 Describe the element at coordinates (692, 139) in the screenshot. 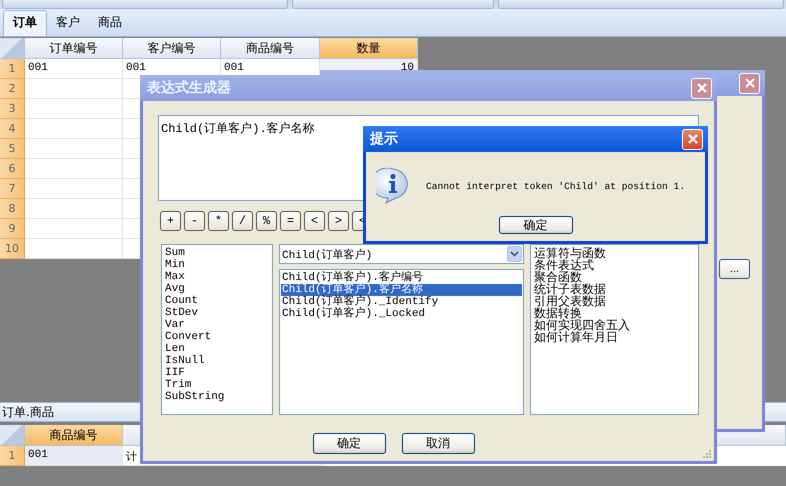

I see `close-icon` at that location.